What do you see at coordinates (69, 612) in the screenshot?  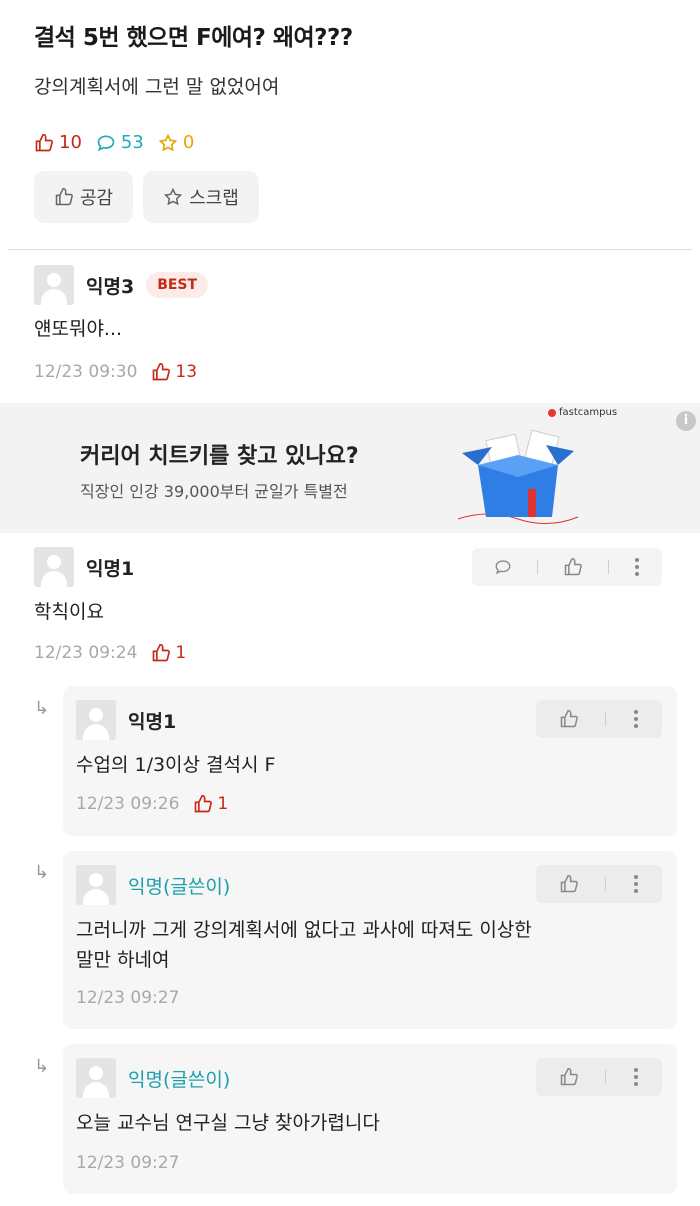 I see `comment-text: 학칙이요` at bounding box center [69, 612].